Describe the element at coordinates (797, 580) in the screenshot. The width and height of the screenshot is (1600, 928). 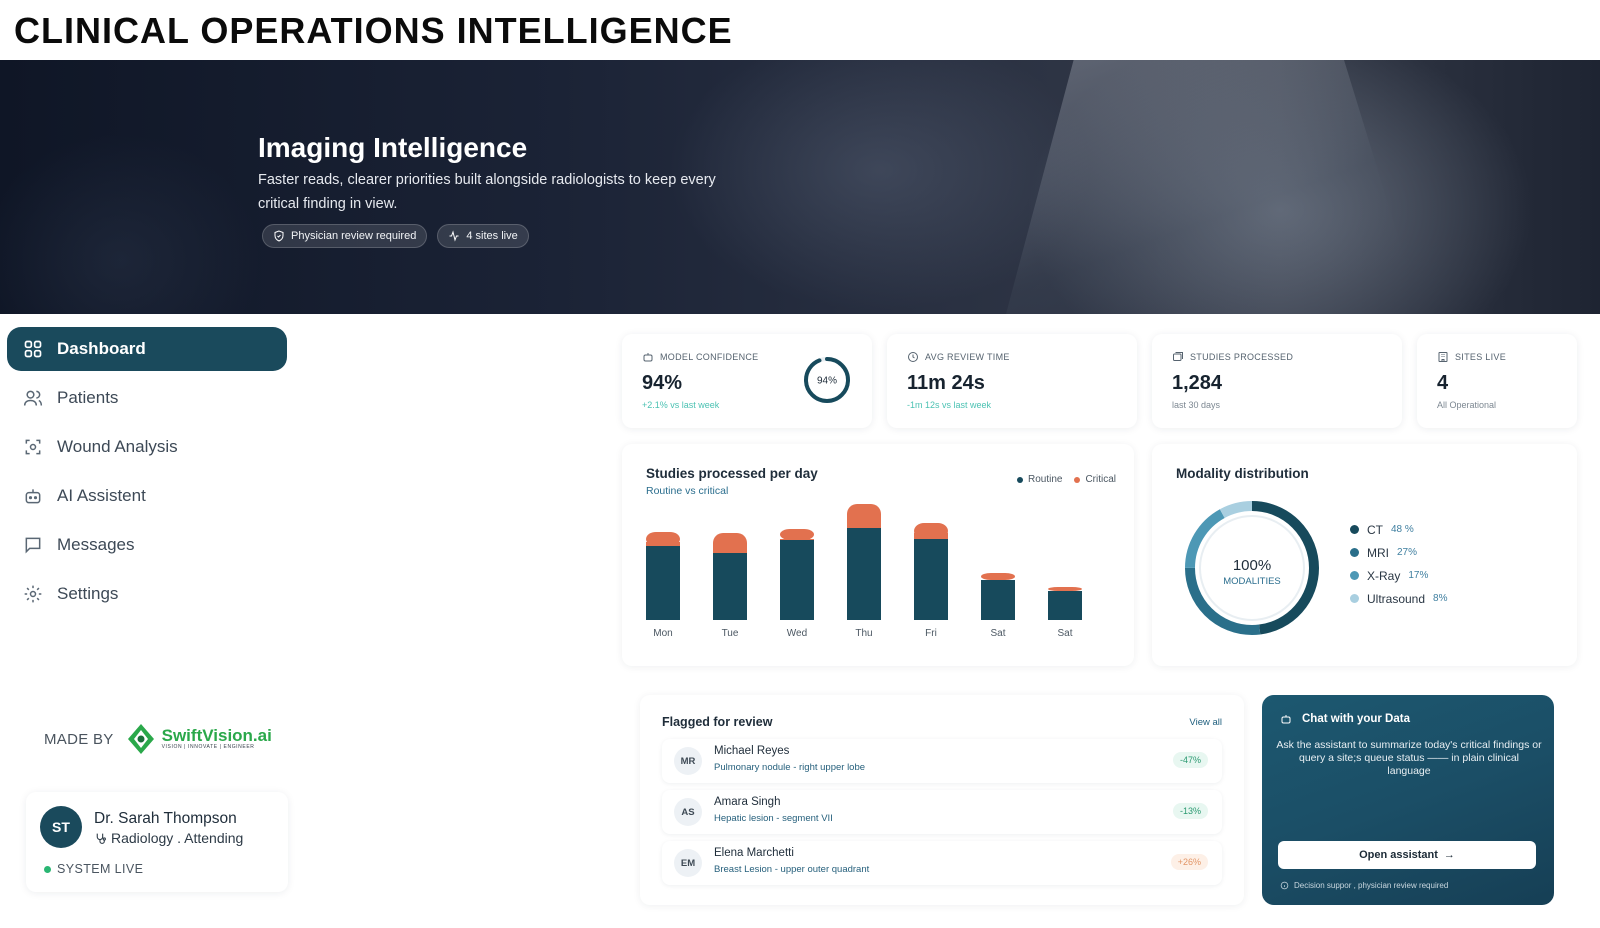
I see `bar-routine-wed` at that location.